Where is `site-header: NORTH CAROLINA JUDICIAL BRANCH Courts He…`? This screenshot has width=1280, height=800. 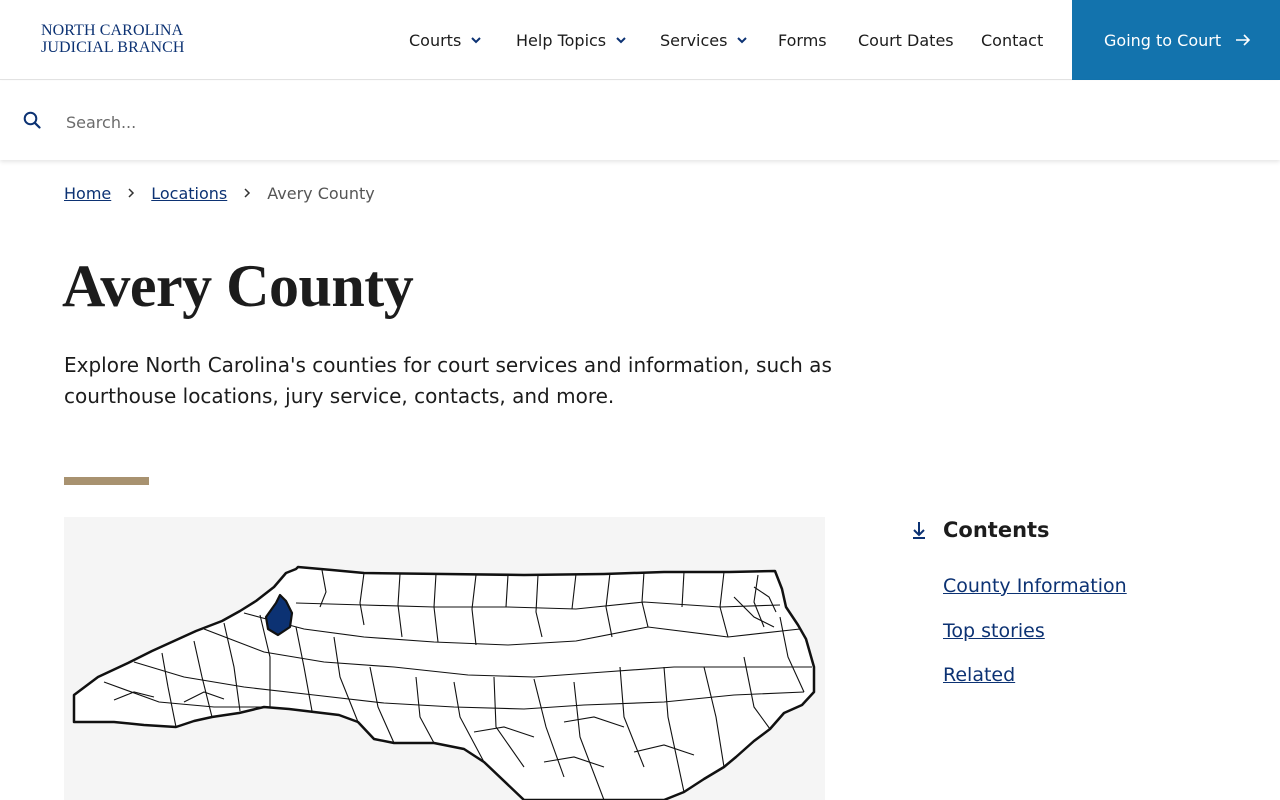 site-header: NORTH CAROLINA JUDICIAL BRANCH Courts He… is located at coordinates (640, 40).